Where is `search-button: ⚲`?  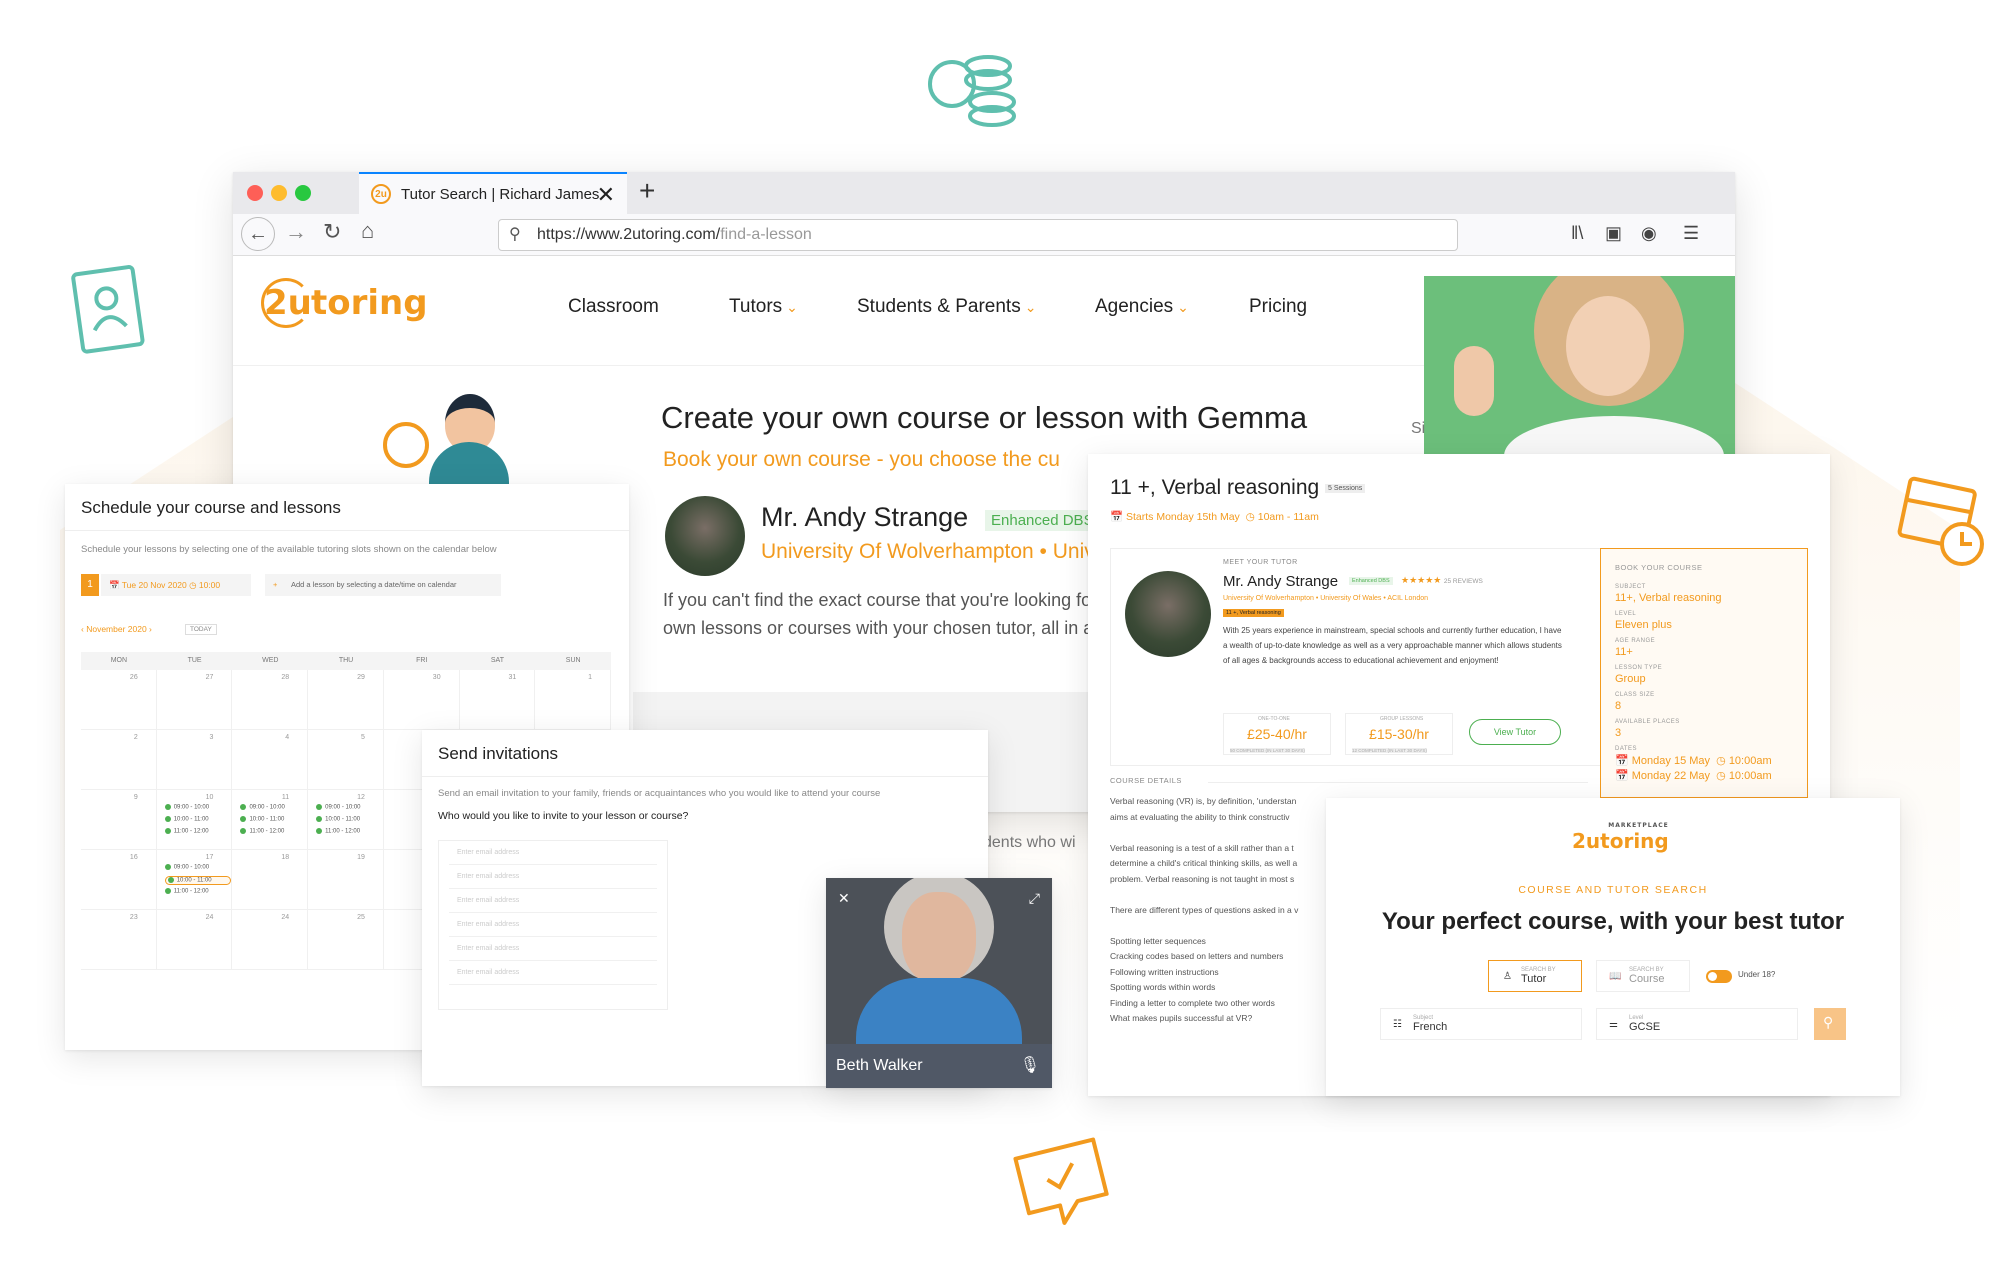 search-button: ⚲ is located at coordinates (1830, 1024).